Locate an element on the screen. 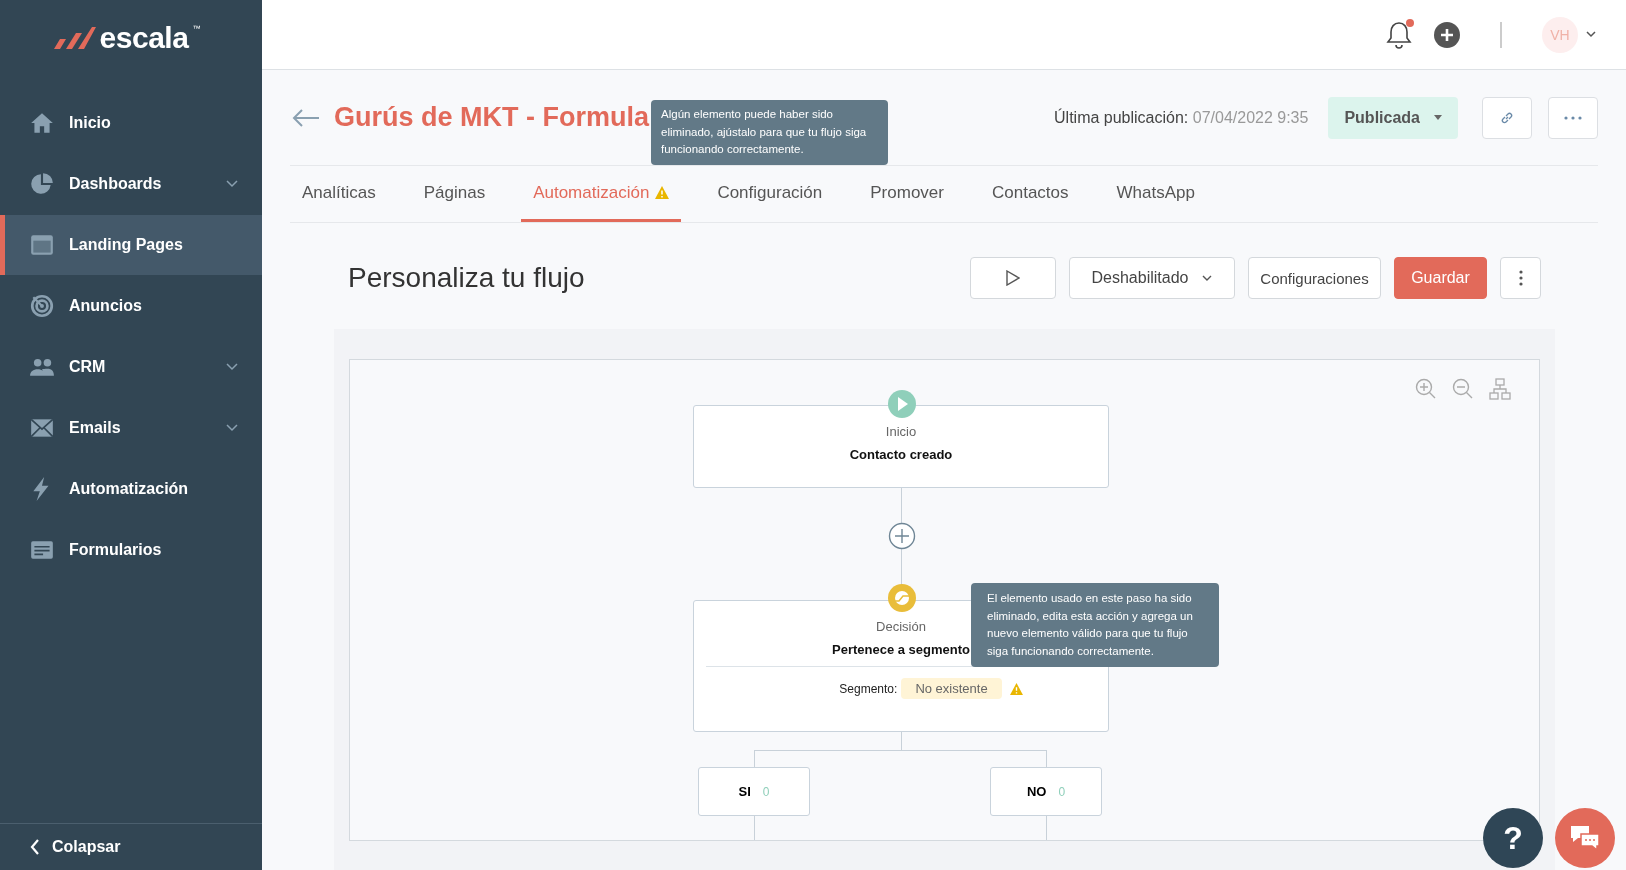 The height and width of the screenshot is (870, 1626). link-button is located at coordinates (1507, 117).